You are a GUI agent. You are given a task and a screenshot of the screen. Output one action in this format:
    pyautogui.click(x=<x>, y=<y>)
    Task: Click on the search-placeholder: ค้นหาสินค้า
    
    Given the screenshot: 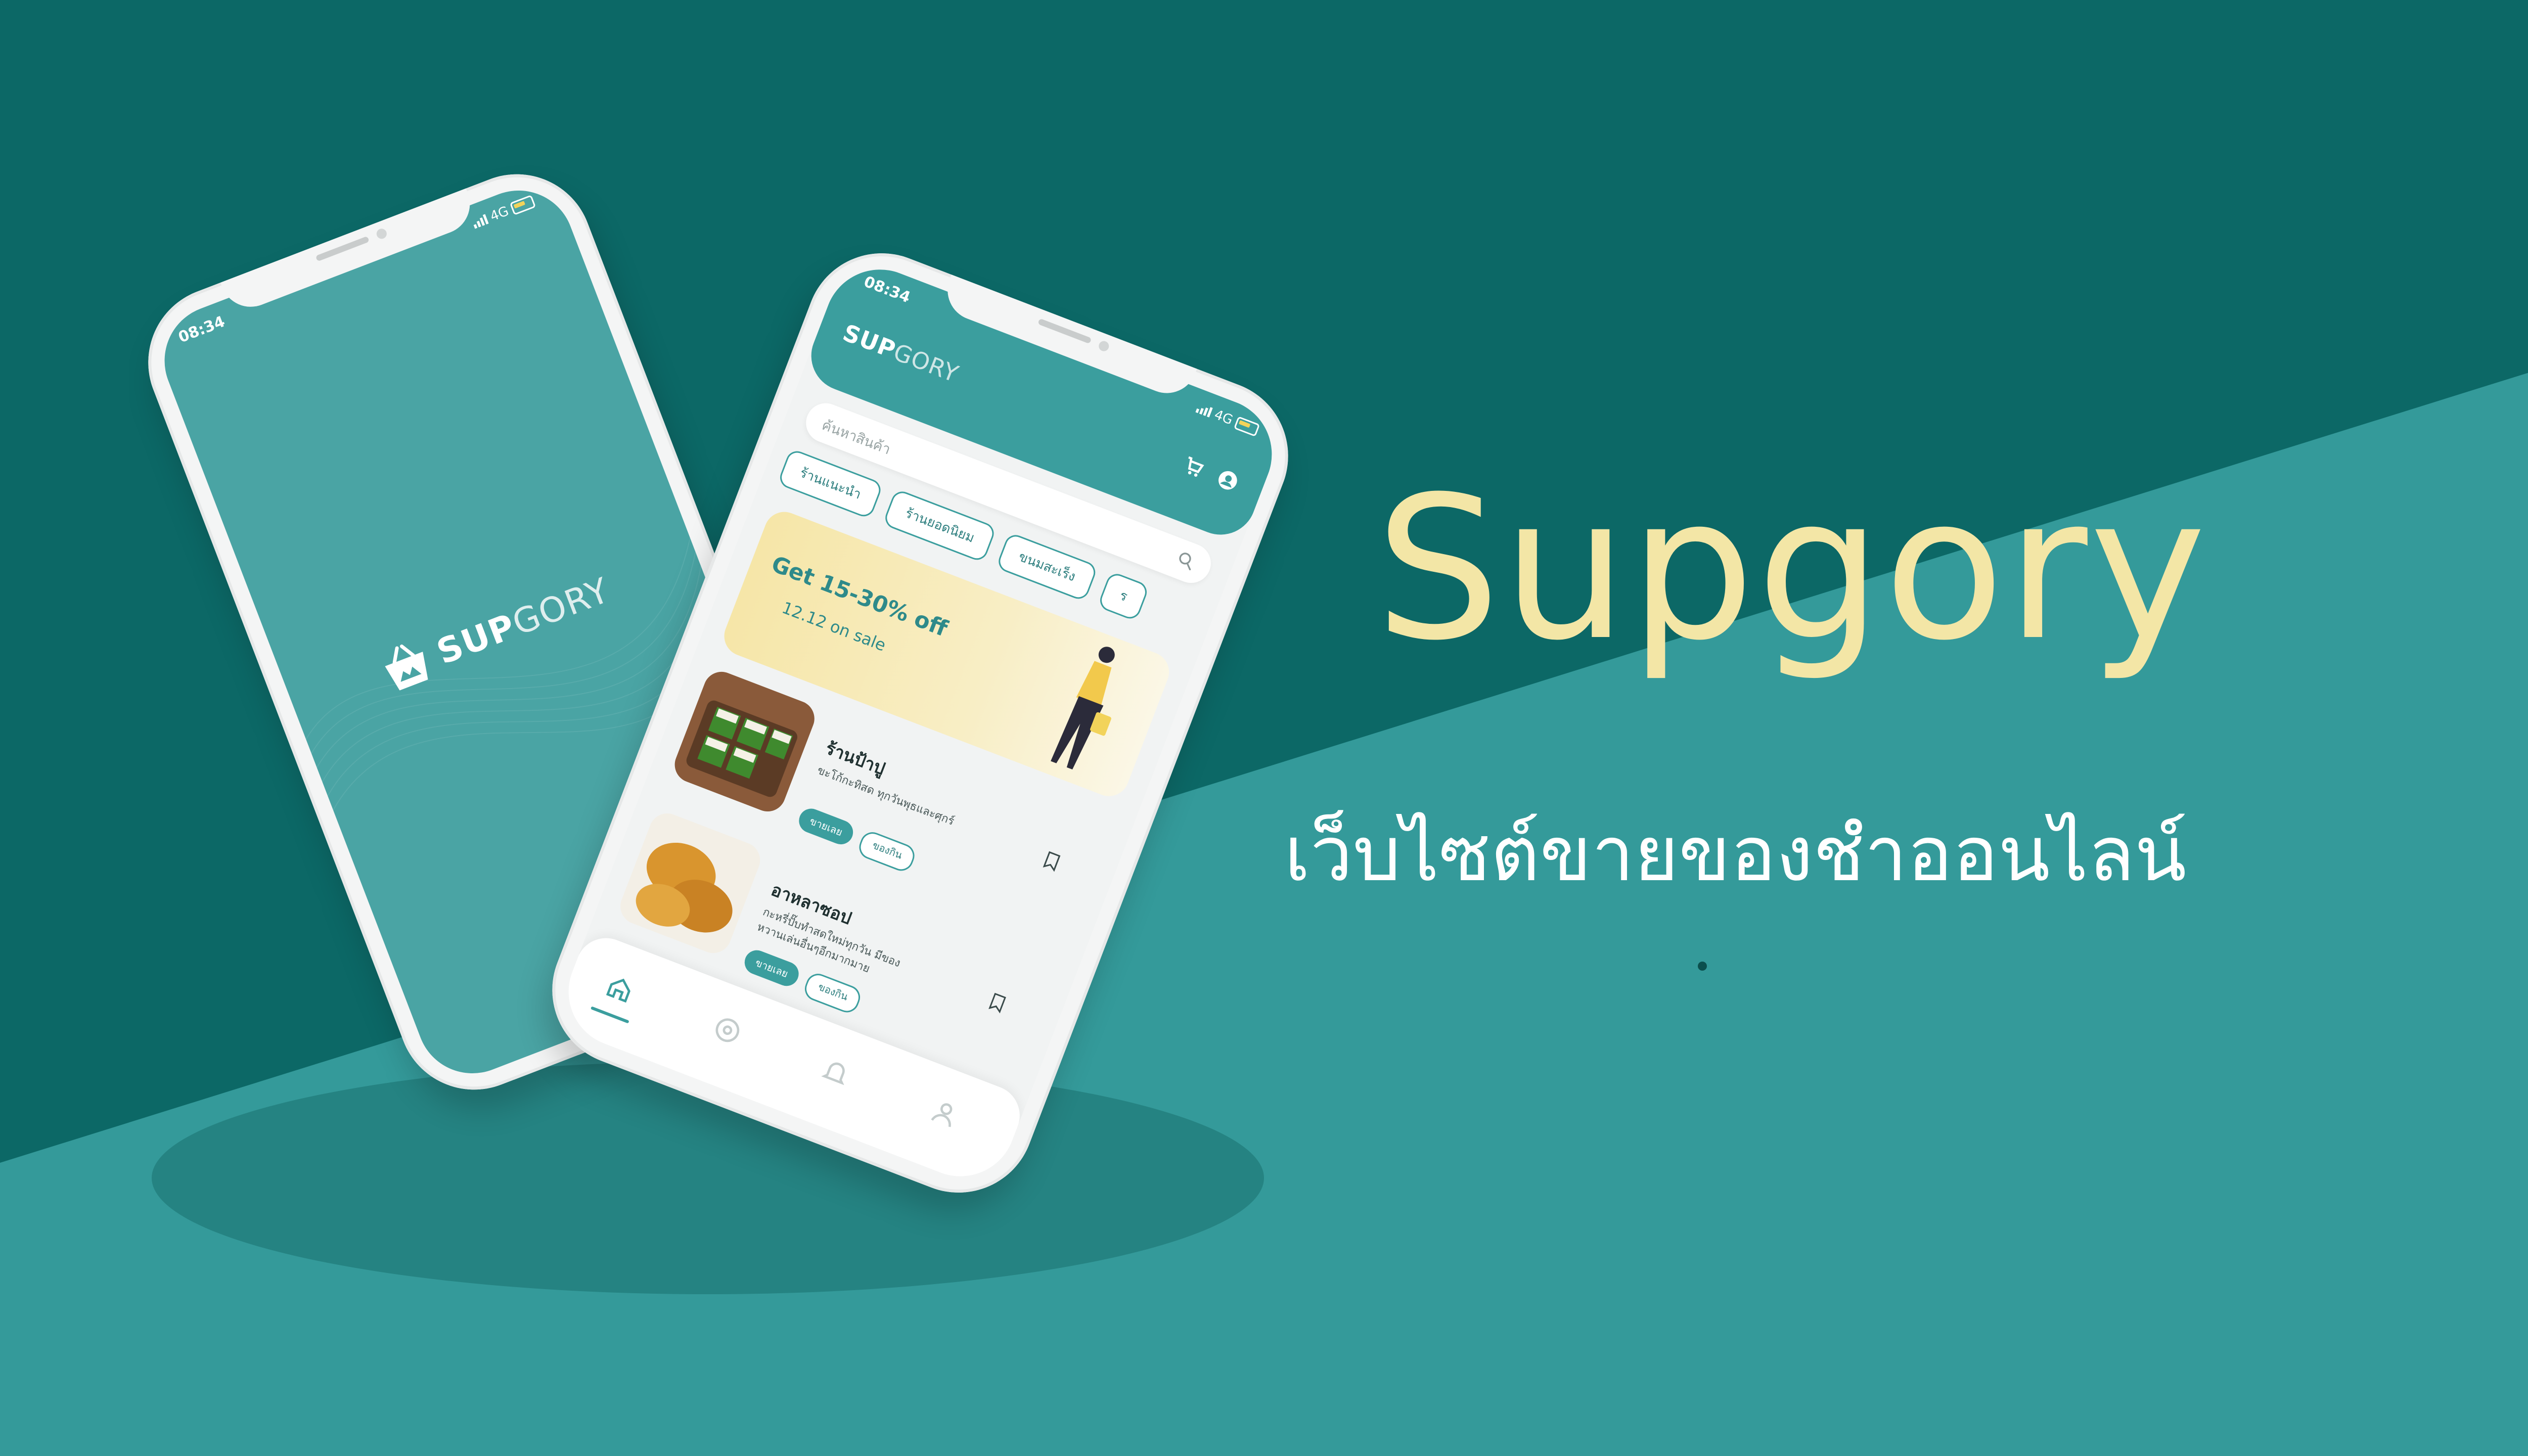 What is the action you would take?
    pyautogui.click(x=857, y=437)
    